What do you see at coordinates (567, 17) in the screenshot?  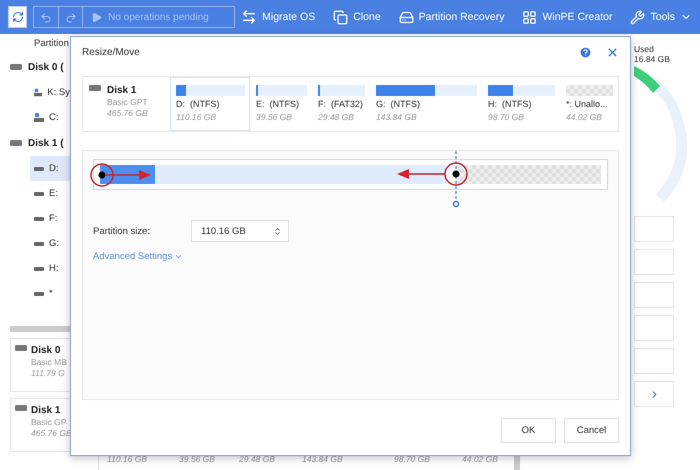 I see `toolbar-button: WinPE Creator` at bounding box center [567, 17].